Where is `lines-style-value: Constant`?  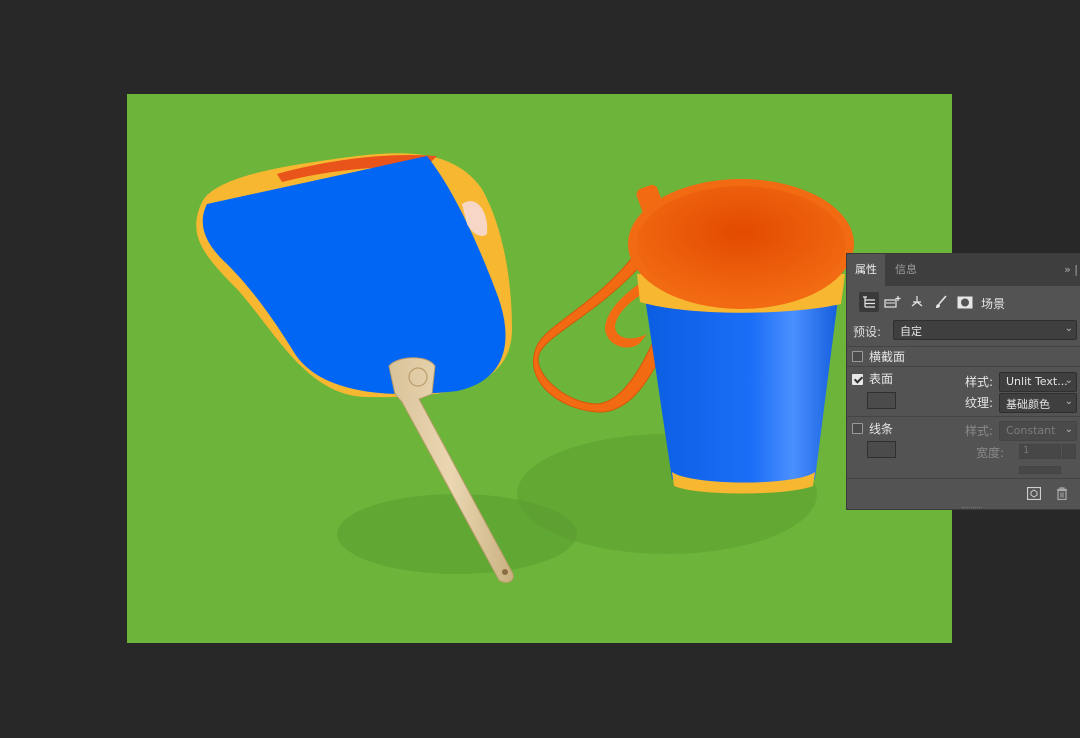 lines-style-value: Constant is located at coordinates (1031, 430).